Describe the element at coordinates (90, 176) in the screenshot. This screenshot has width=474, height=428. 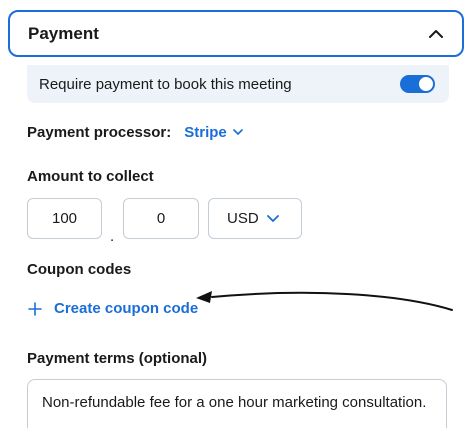
I see `amount-label: Amount to collect` at that location.